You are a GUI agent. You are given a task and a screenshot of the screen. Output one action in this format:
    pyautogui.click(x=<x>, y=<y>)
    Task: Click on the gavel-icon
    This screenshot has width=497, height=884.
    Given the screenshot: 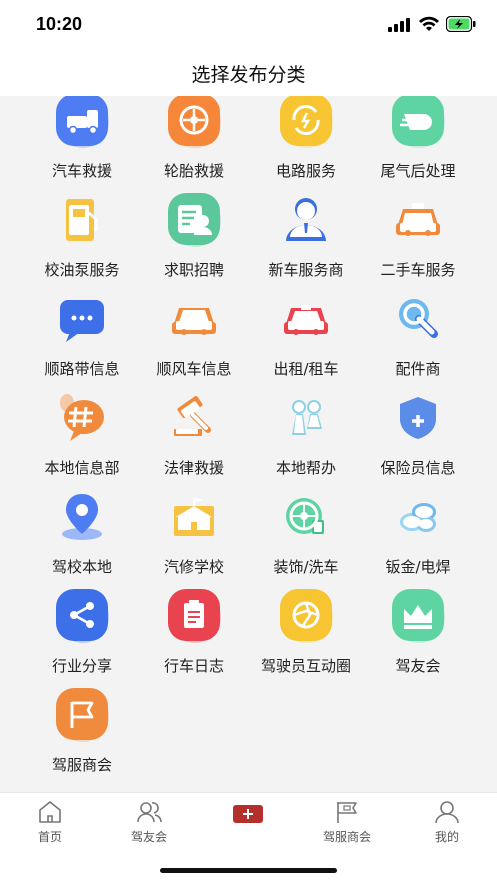 What is the action you would take?
    pyautogui.click(x=194, y=417)
    